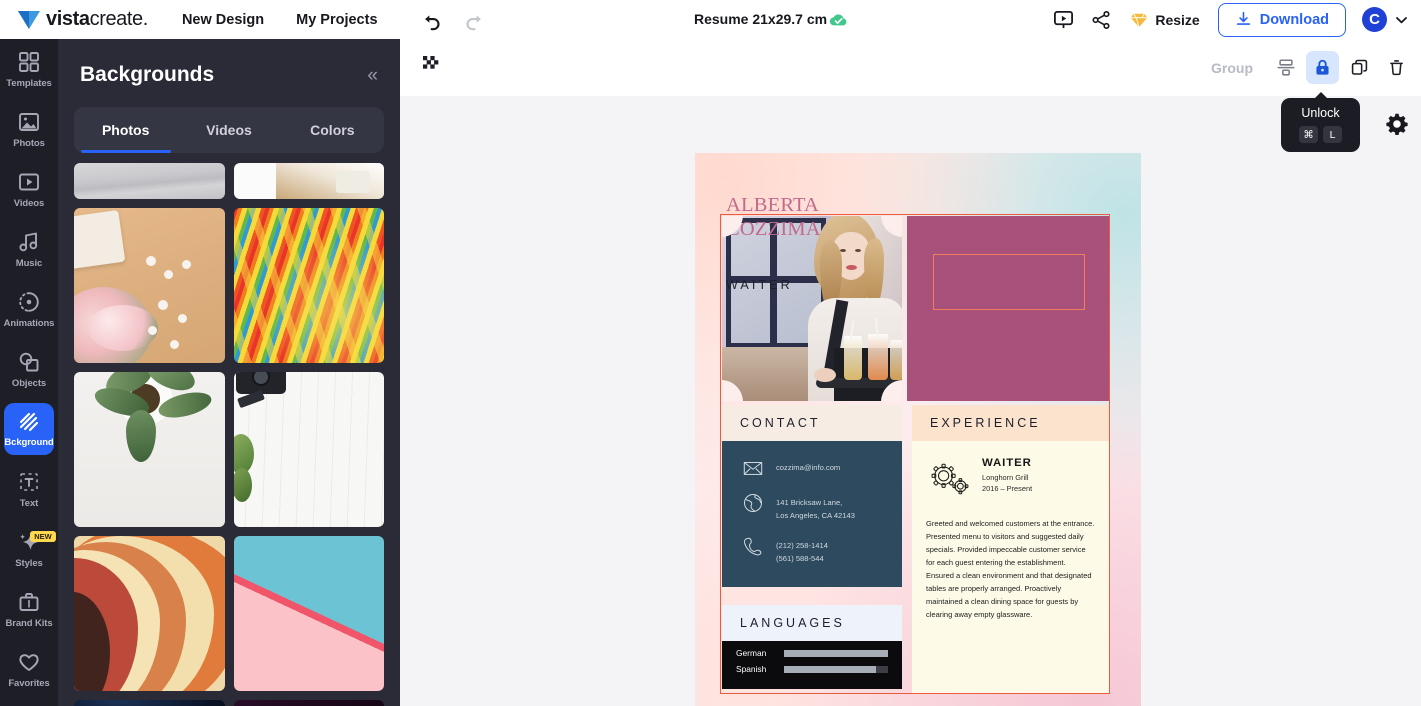 Image resolution: width=1421 pixels, height=706 pixels. I want to click on sidebar-item-label: Templates, so click(29, 83).